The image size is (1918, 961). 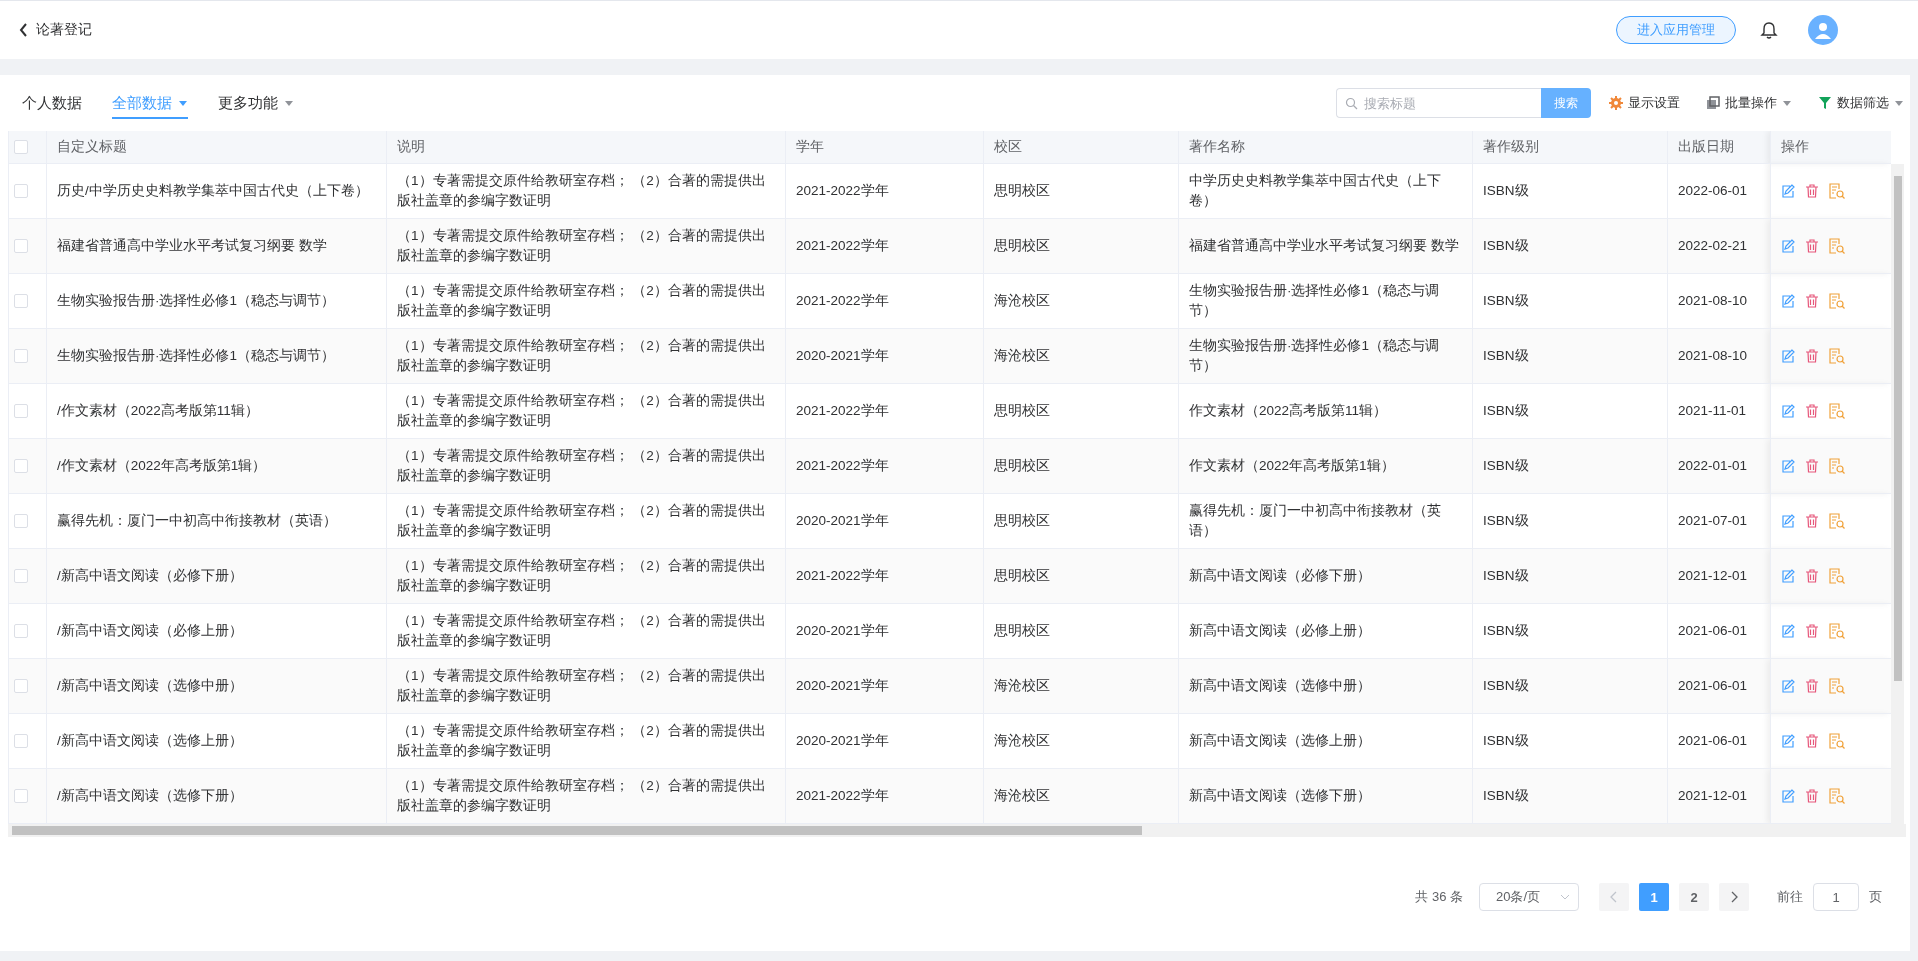 I want to click on user-icon, so click(x=1823, y=30).